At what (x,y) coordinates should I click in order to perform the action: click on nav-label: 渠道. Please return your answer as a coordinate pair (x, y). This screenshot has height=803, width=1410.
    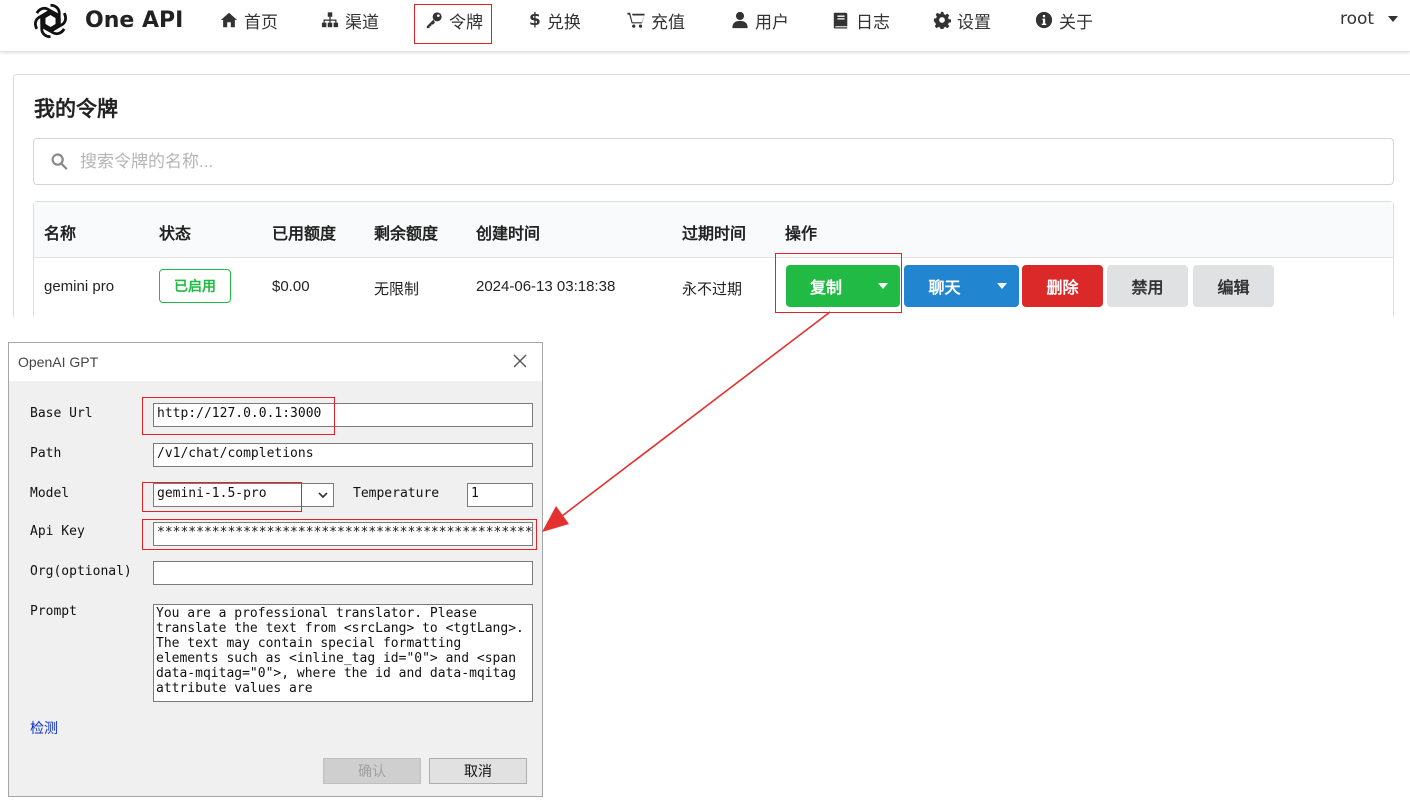
    Looking at the image, I should click on (362, 22).